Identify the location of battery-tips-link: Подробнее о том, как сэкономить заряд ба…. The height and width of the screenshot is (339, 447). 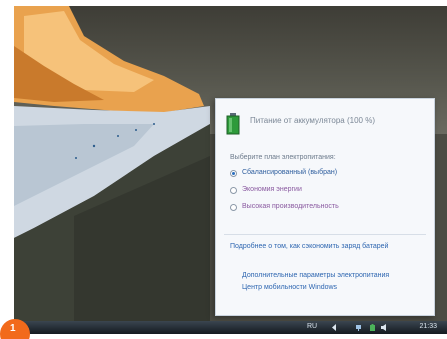
(328, 247).